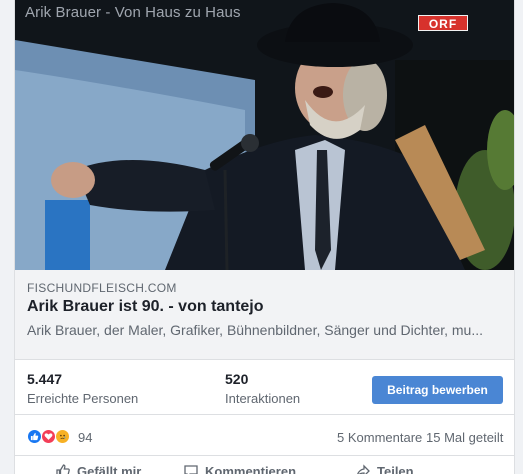 The width and height of the screenshot is (523, 474). What do you see at coordinates (44, 379) in the screenshot?
I see `reach-count: 5.447` at bounding box center [44, 379].